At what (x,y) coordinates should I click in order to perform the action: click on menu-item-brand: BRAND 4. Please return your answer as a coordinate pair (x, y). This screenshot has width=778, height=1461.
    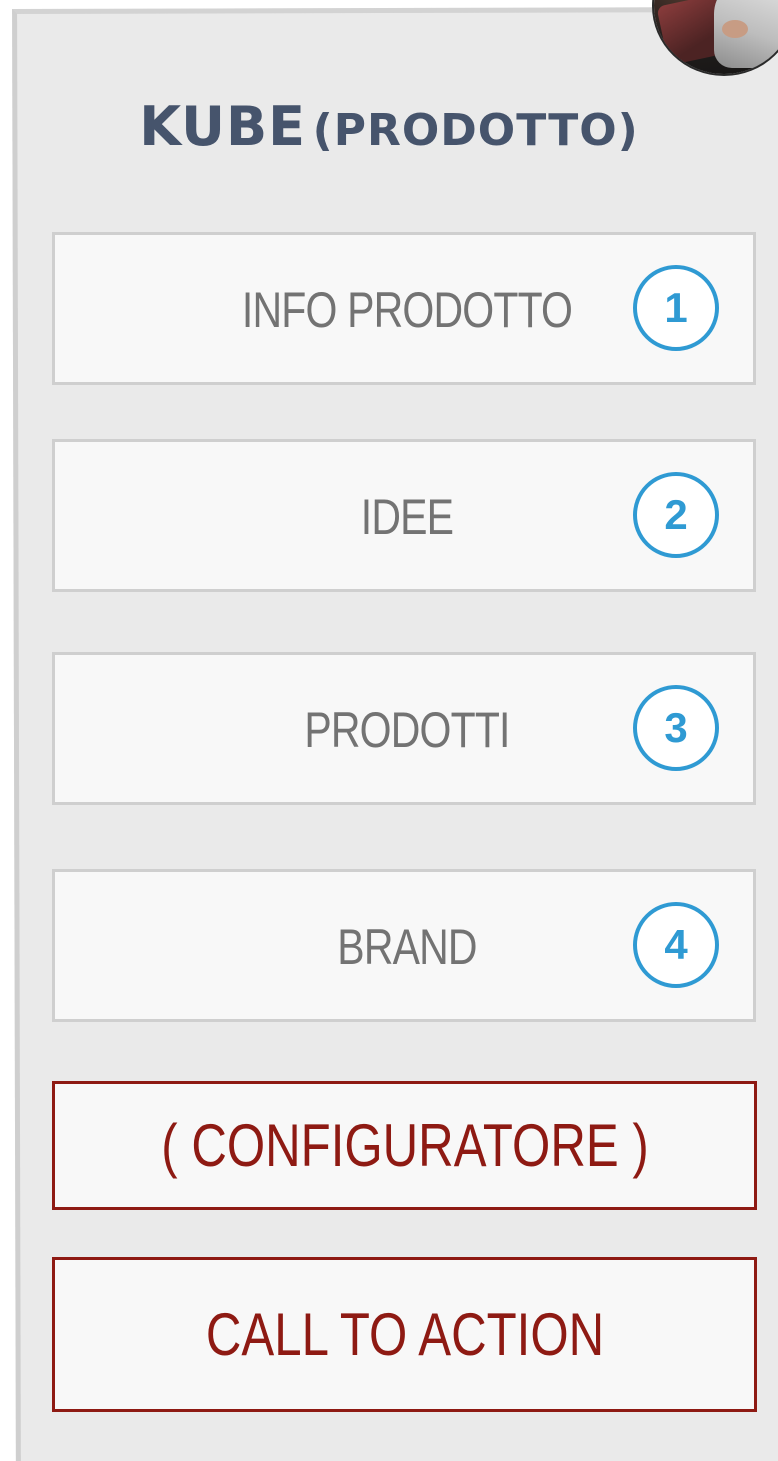
    Looking at the image, I should click on (404, 945).